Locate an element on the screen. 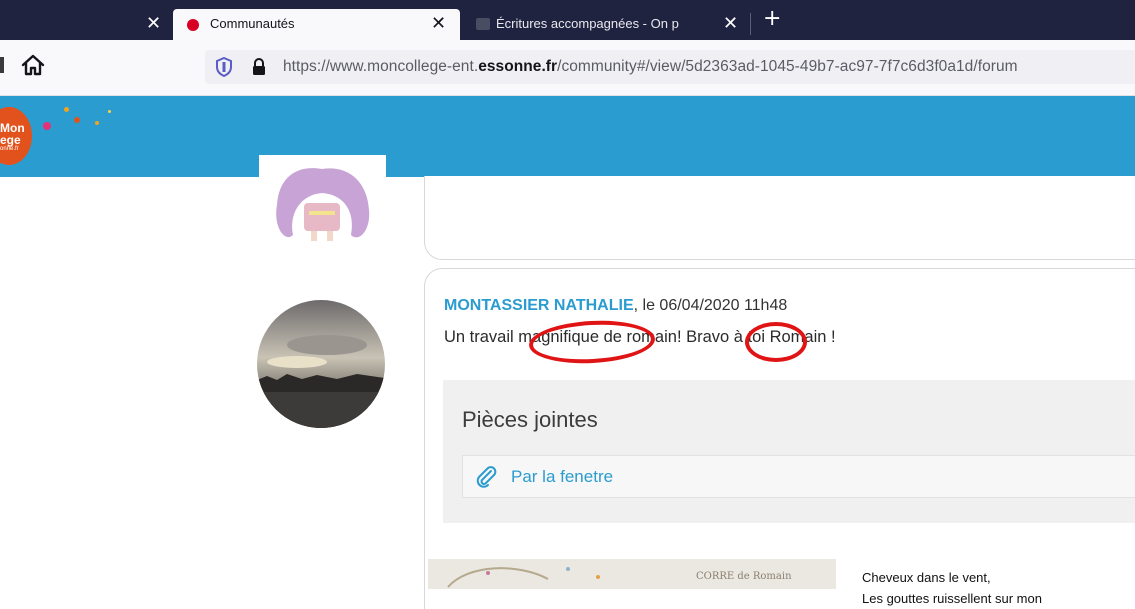 The image size is (1135, 609). illustration-caption: CORRE de Romain is located at coordinates (744, 576).